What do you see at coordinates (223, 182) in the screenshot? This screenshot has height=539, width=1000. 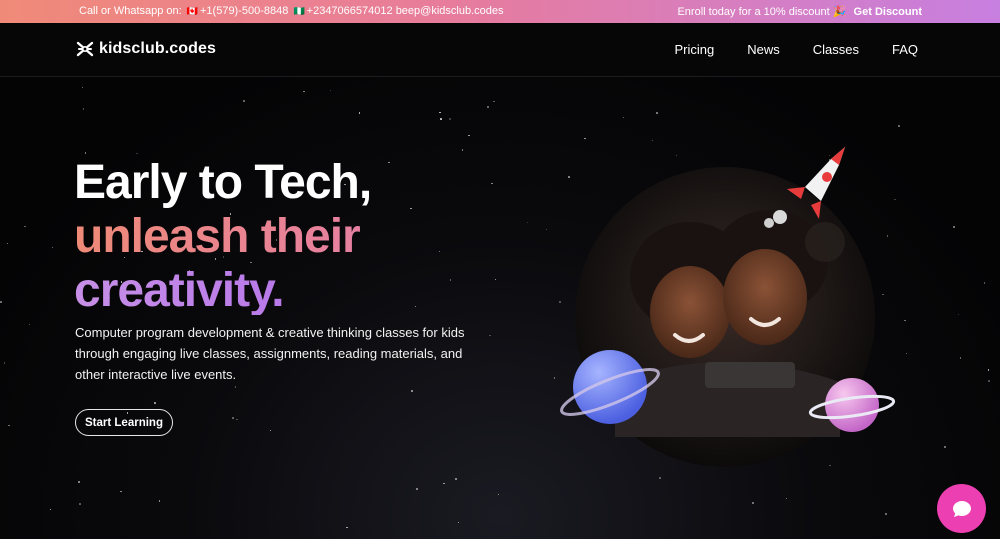 I see `hero-heading-line-1: Early to Tech,` at bounding box center [223, 182].